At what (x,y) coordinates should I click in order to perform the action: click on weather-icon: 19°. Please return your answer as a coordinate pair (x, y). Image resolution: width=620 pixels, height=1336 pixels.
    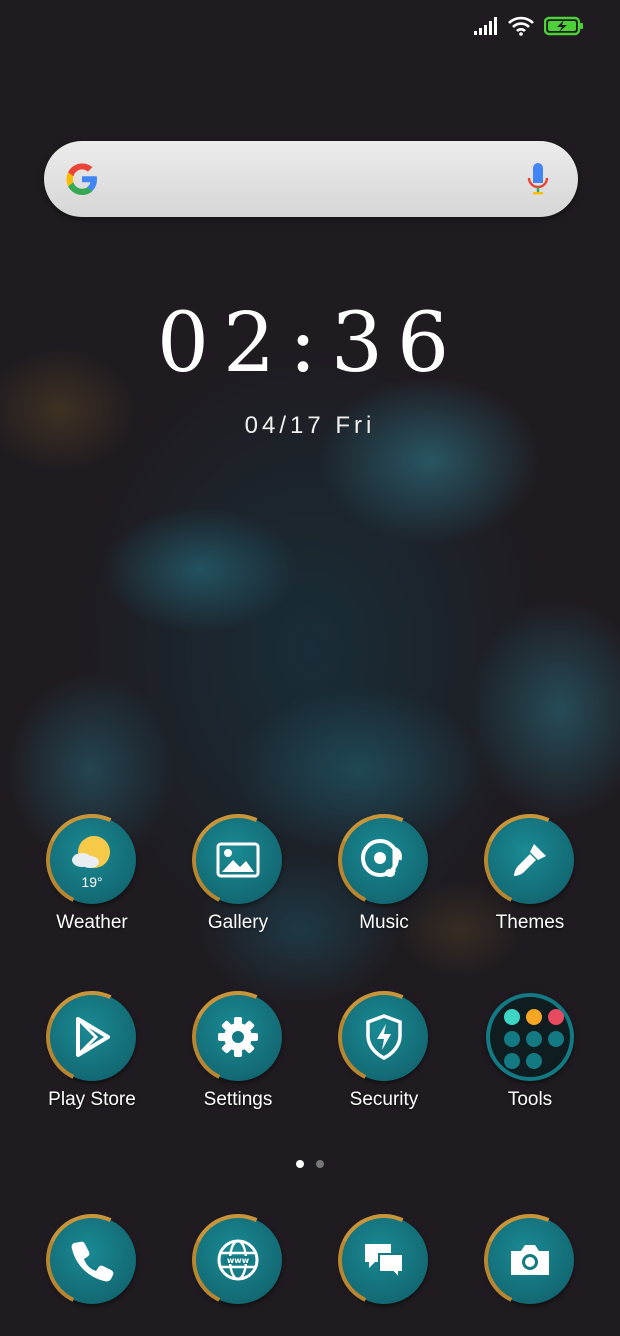
    Looking at the image, I should click on (92, 860).